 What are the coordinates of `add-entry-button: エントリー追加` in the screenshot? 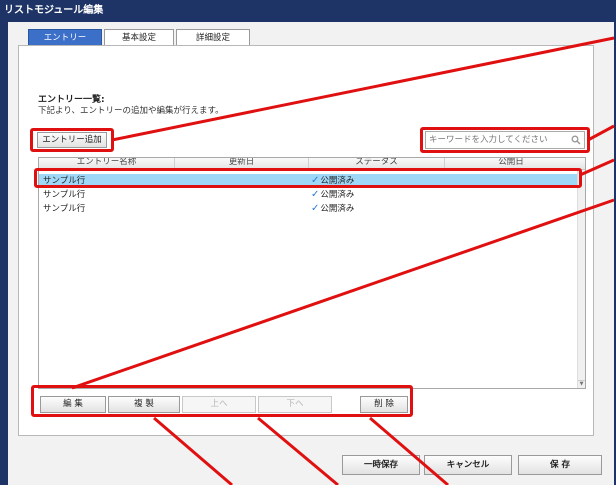 It's located at (72, 140).